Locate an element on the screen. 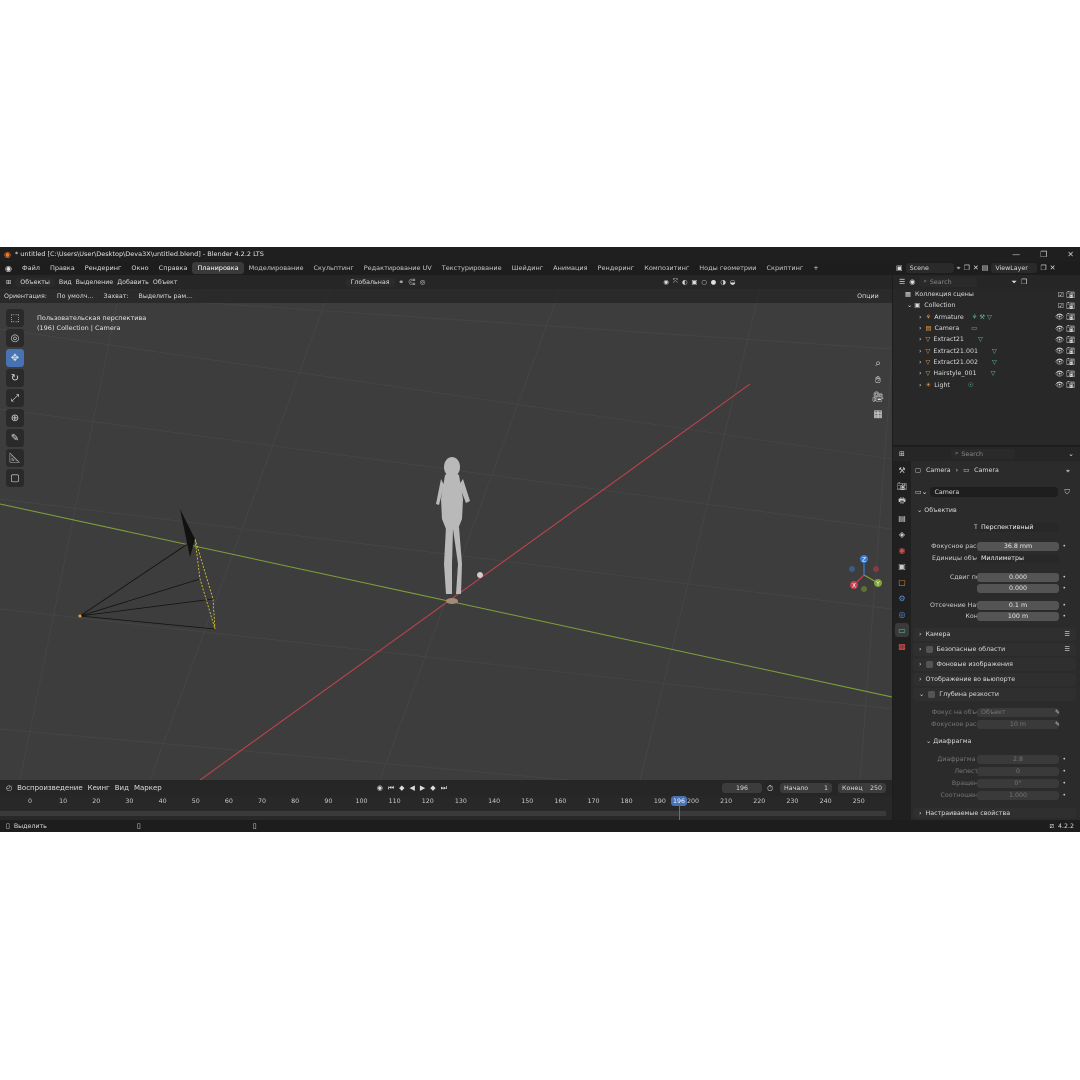 This screenshot has width=1080, height=1080. properties-search-input: ⌕ Search is located at coordinates (982, 454).